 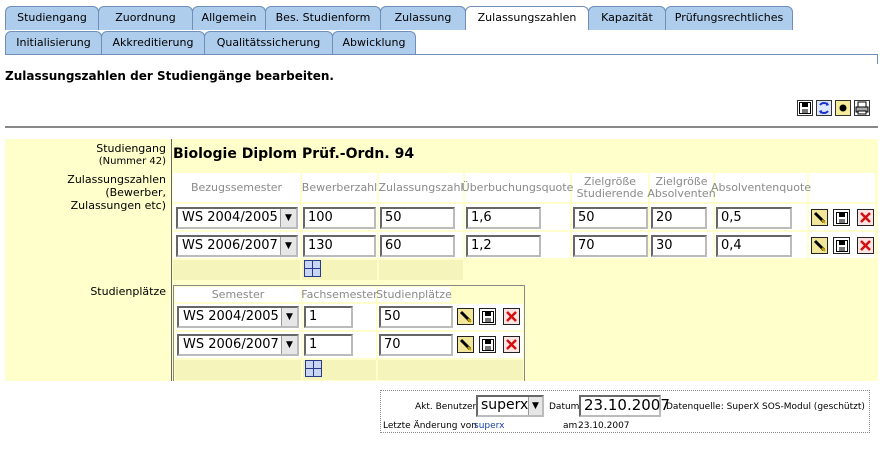 What do you see at coordinates (527, 18) in the screenshot?
I see `tab-zulassungszahlen: Zulassungszahlen` at bounding box center [527, 18].